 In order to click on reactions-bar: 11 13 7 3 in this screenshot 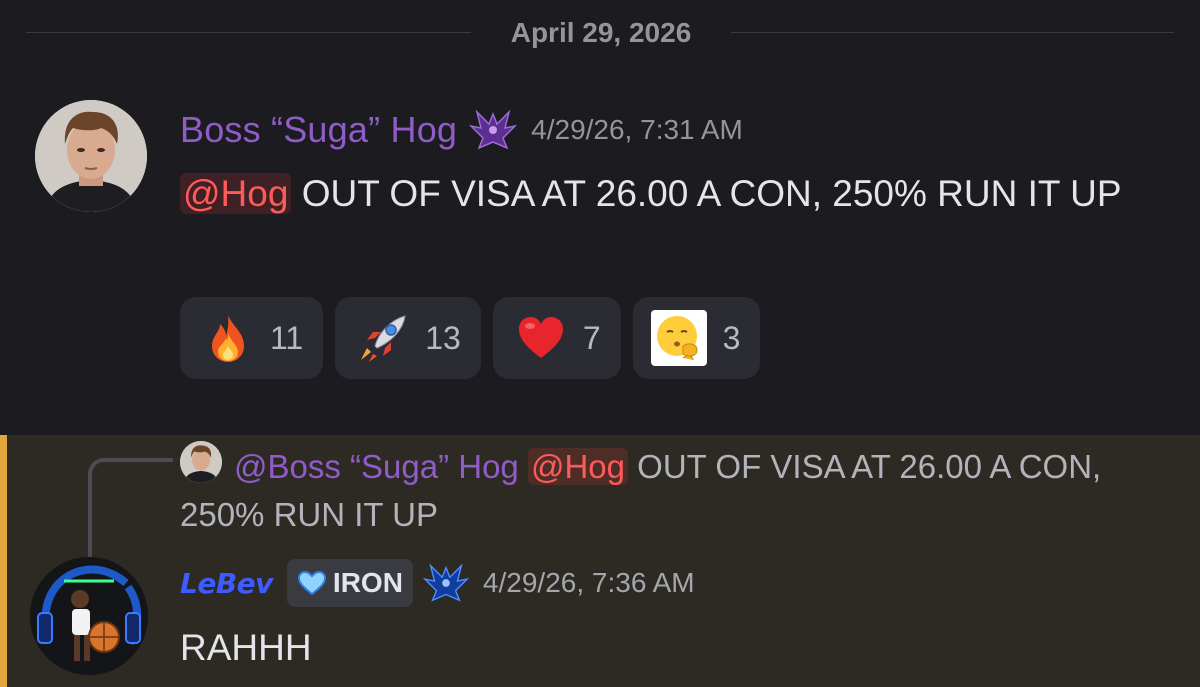, I will do `click(470, 338)`.